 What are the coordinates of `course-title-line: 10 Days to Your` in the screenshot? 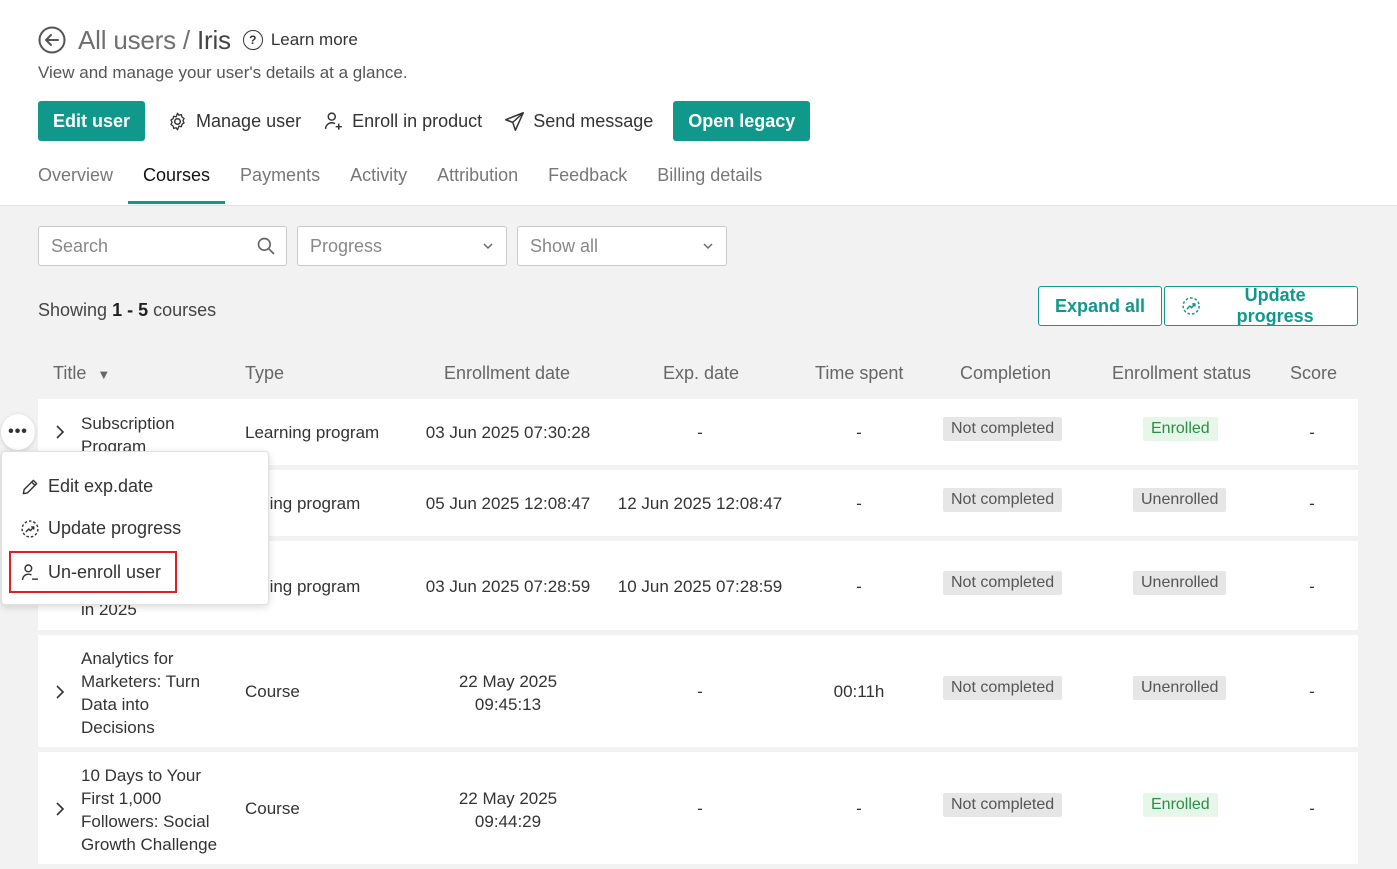 It's located at (141, 775).